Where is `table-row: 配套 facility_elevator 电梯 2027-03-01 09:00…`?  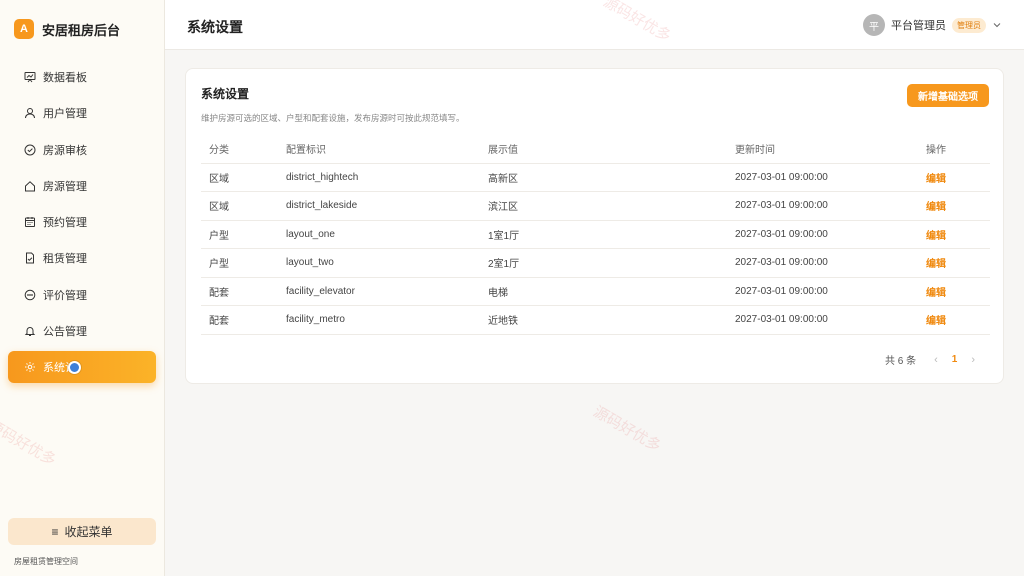
table-row: 配套 facility_elevator 电梯 2027-03-01 09:00… is located at coordinates (595, 291).